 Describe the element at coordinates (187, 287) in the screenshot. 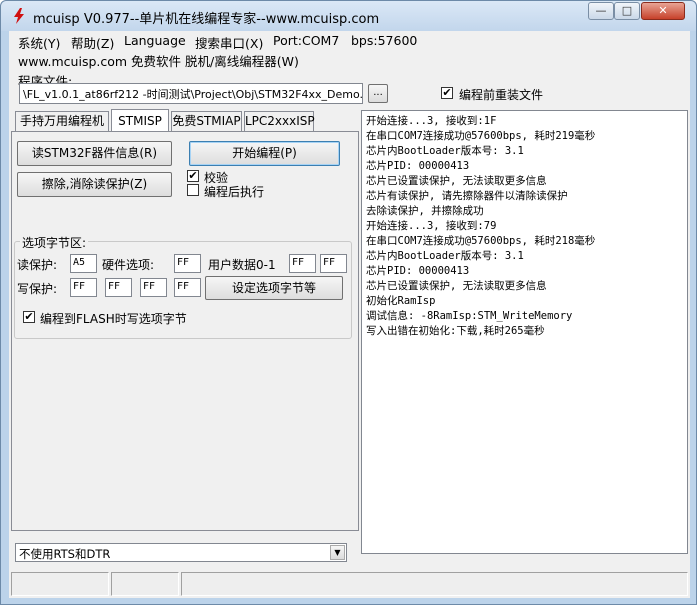

I see `write-protect-field-3: FF` at that location.